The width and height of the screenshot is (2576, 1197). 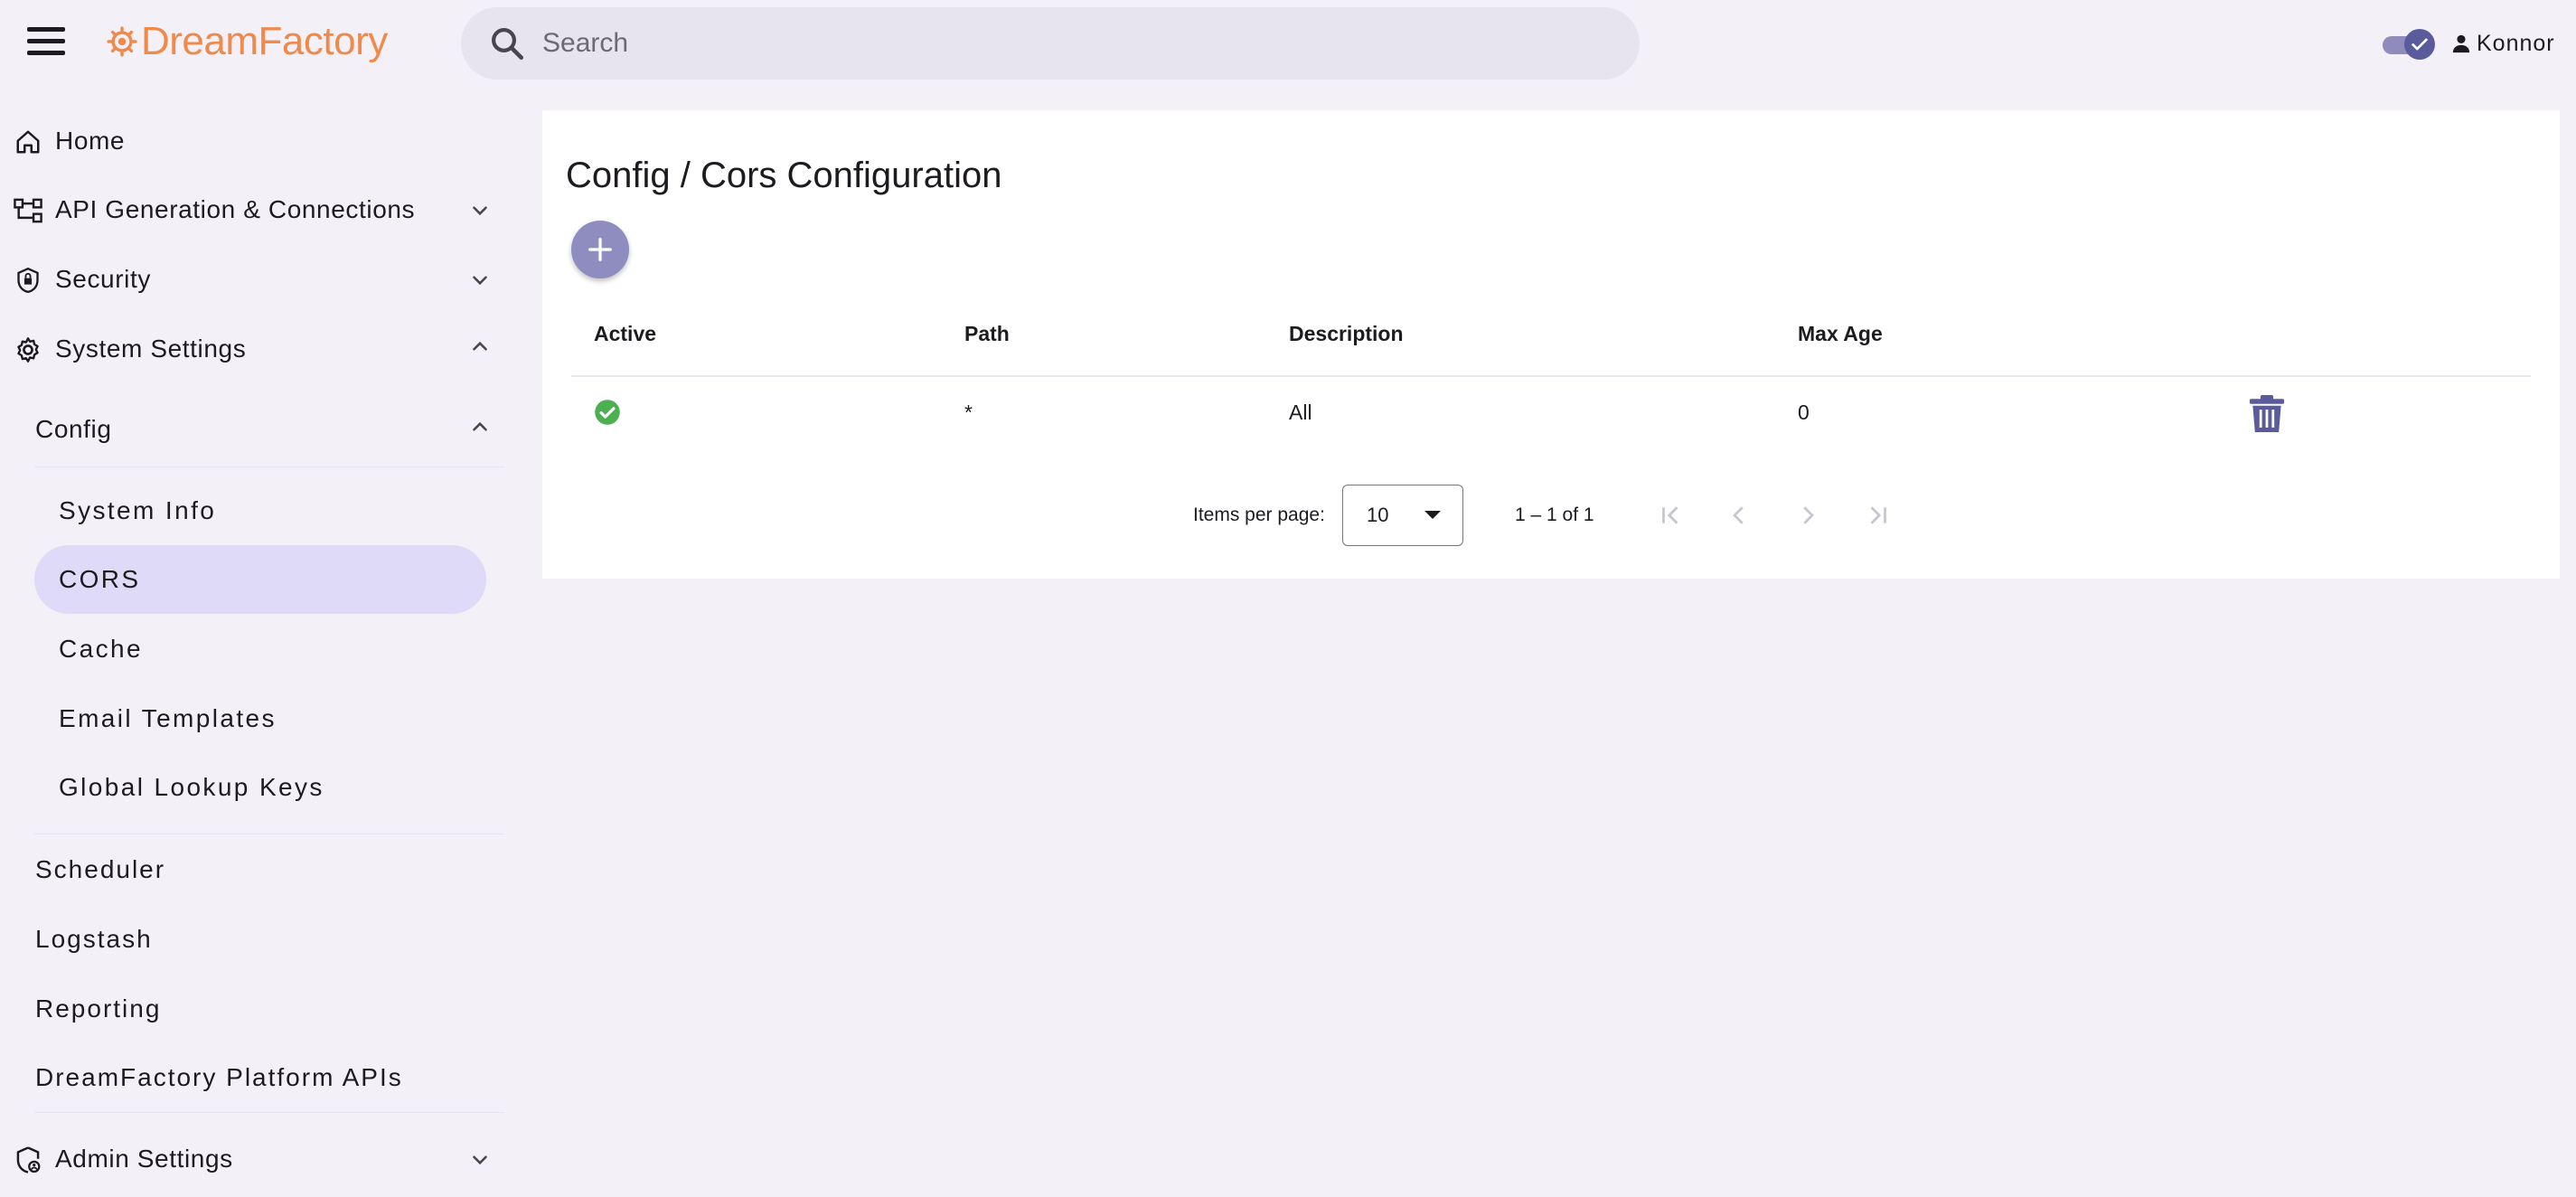 What do you see at coordinates (94, 939) in the screenshot?
I see `sidebar-item-label: Logstash` at bounding box center [94, 939].